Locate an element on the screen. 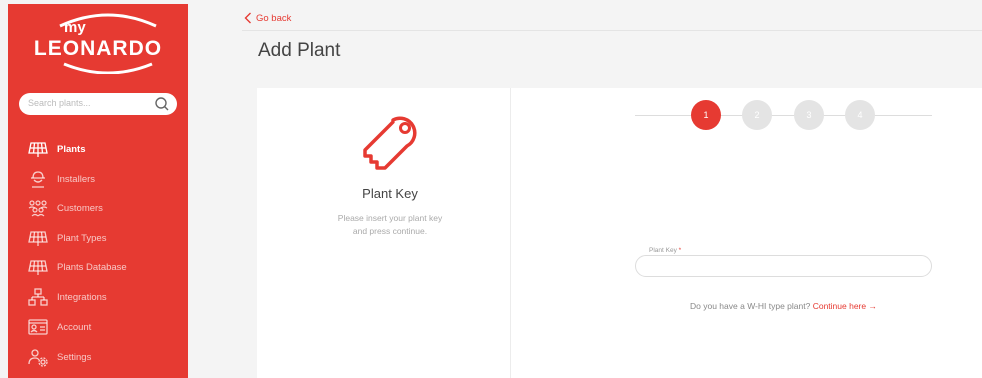 This screenshot has height=378, width=982. sidebar-item-integrations: Integrations is located at coordinates (108, 297).